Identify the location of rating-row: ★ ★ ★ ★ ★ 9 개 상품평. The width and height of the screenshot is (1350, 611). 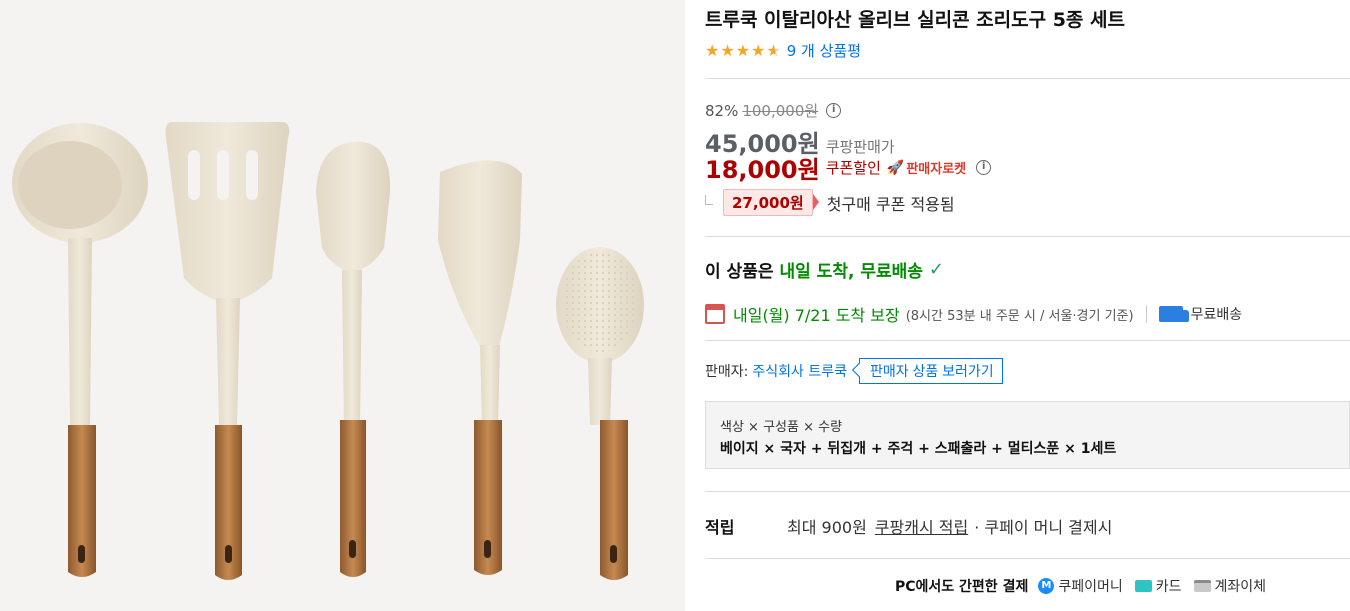
(783, 50).